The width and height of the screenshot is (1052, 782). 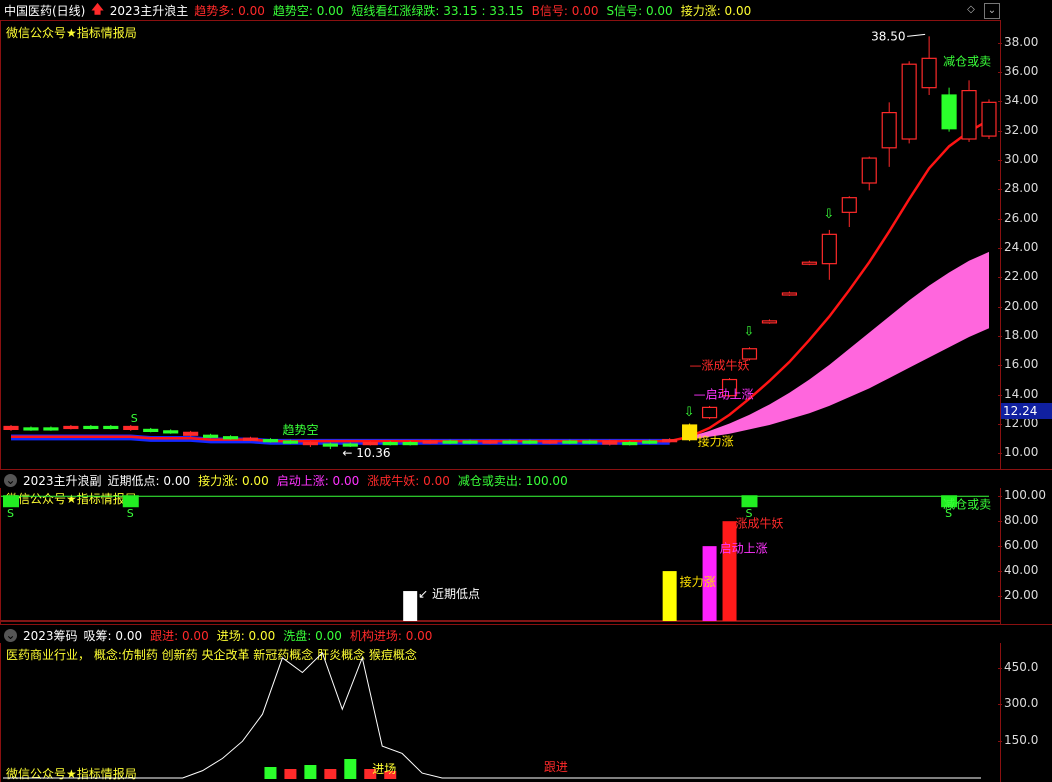 I want to click on price-tick: 20.00, so click(x=1018, y=305).